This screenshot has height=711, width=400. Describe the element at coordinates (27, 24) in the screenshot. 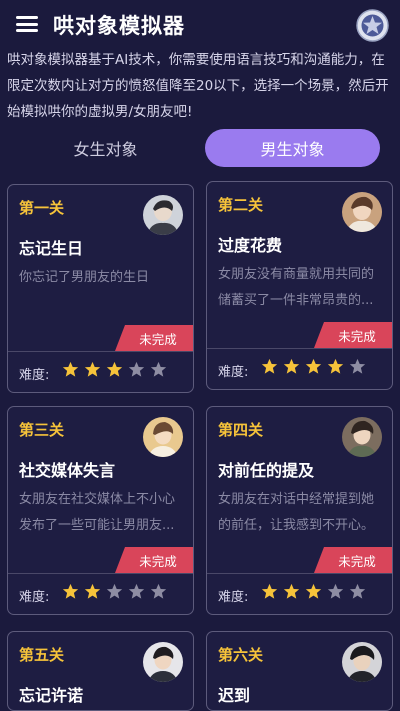

I see `menu-icon` at that location.